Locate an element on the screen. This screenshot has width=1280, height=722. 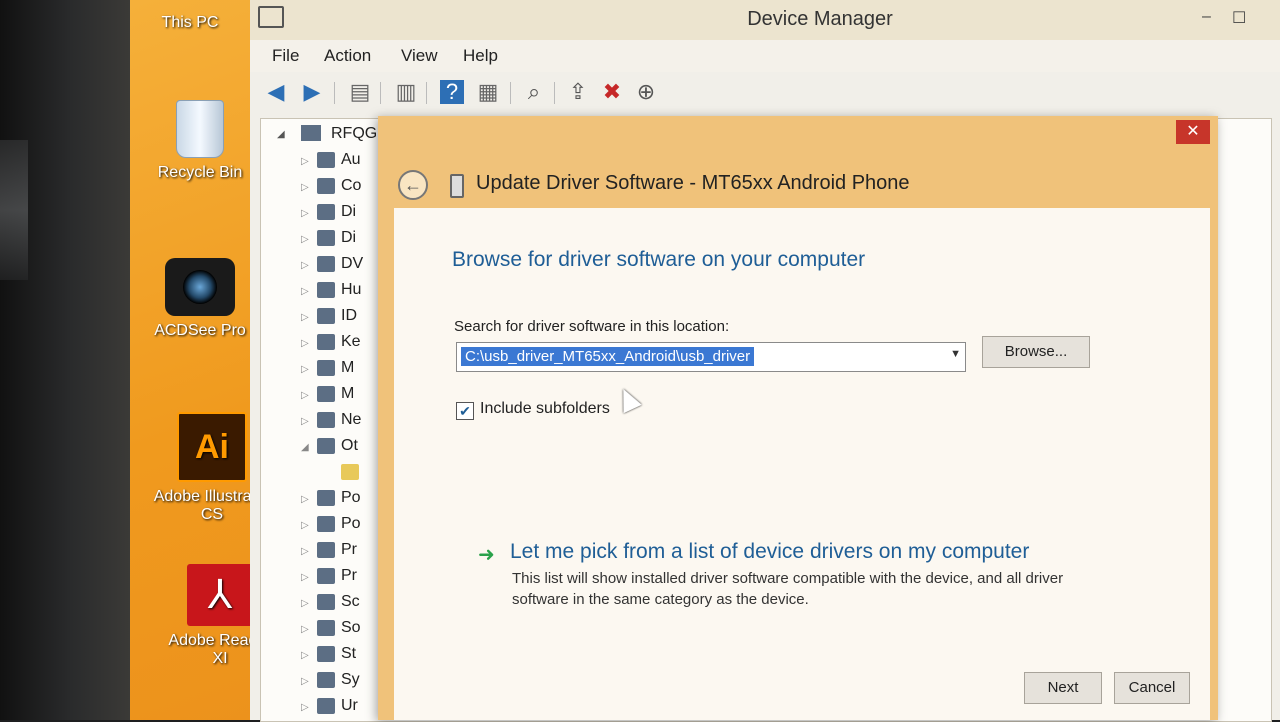
tree-item: ▷ Co is located at coordinates (331, 189).